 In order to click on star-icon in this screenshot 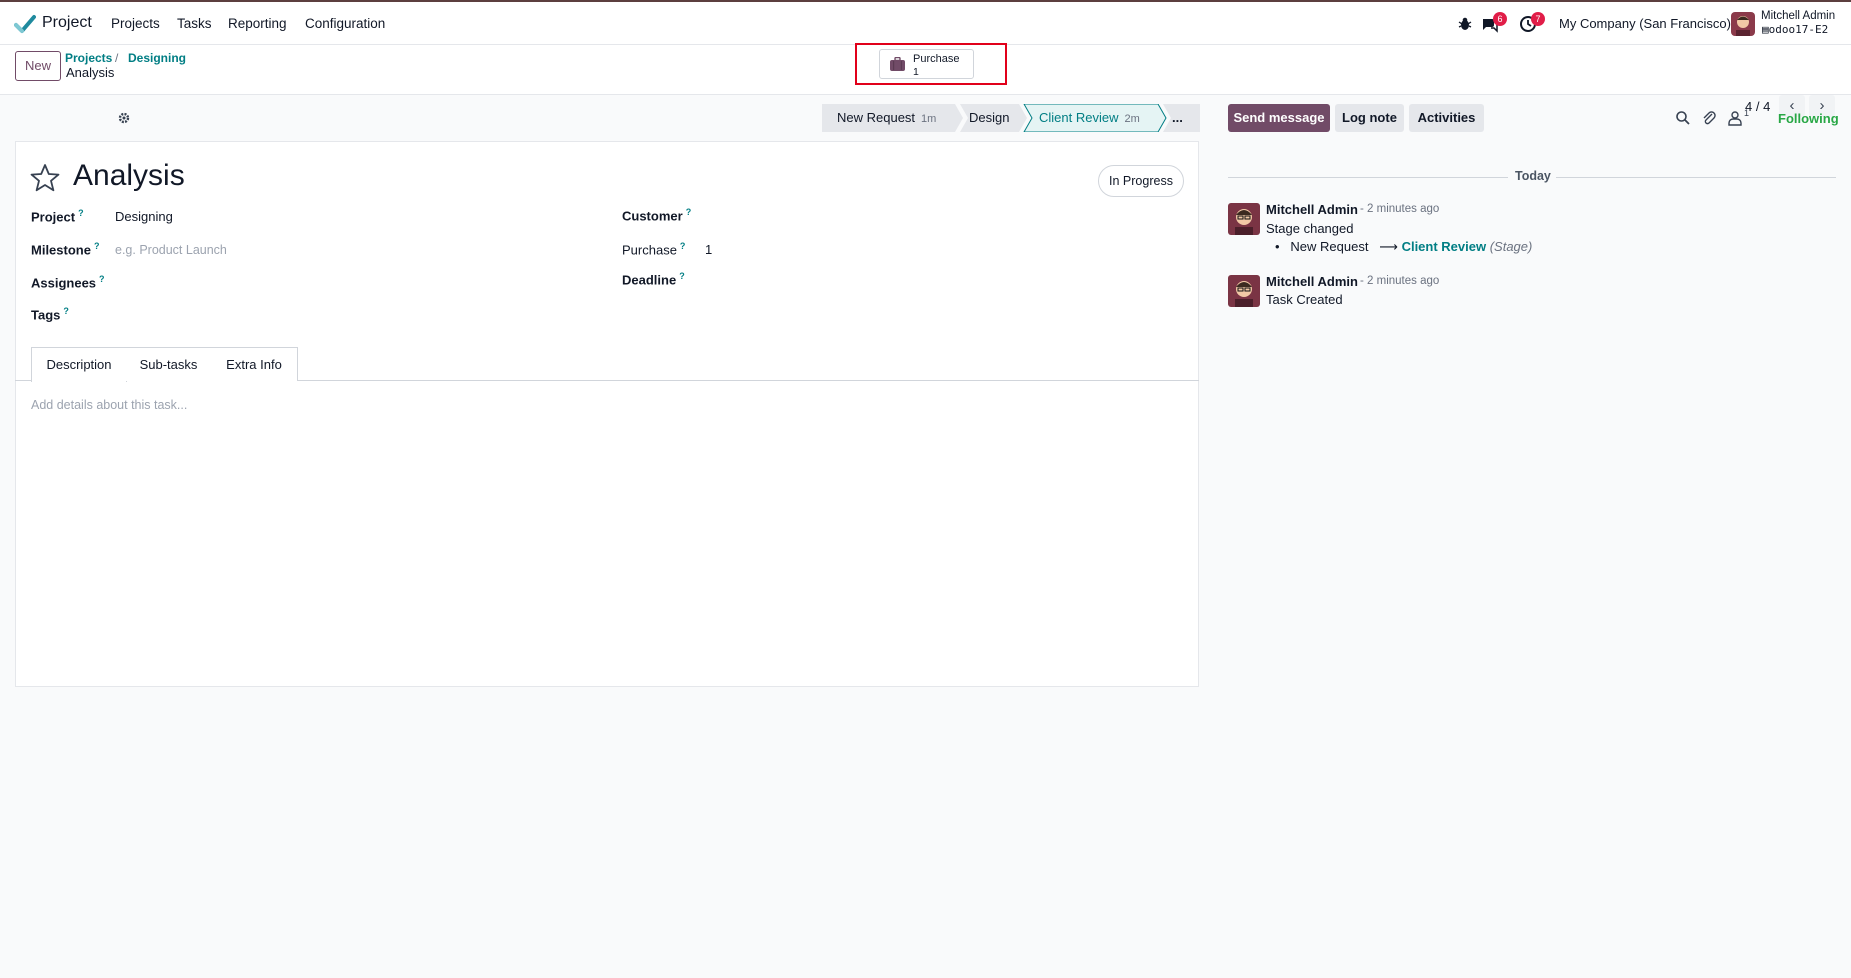, I will do `click(45, 178)`.